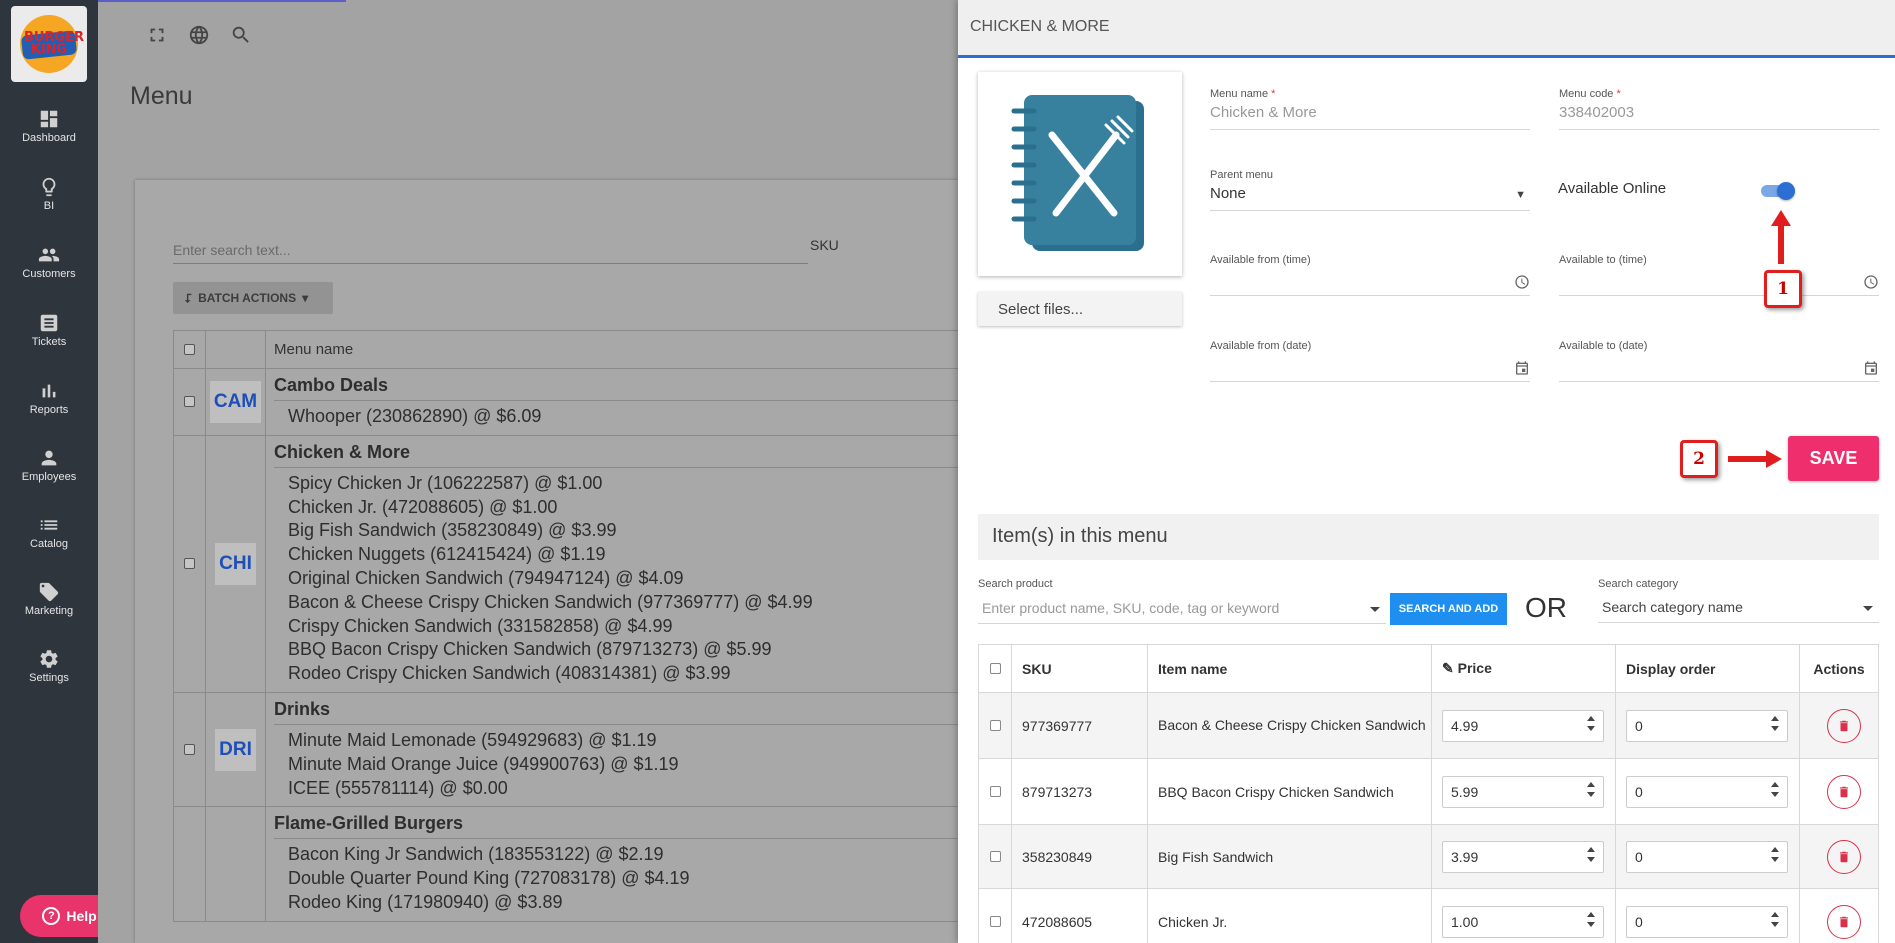  I want to click on available-from-date-field: Available from (date), so click(1370, 361).